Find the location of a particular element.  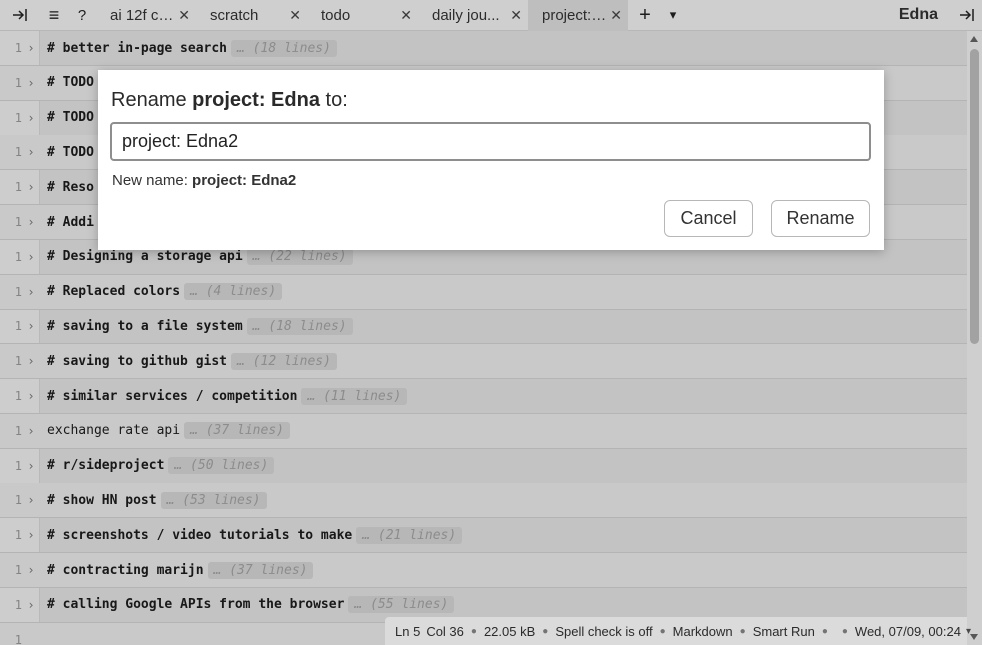

rename-button: Rename is located at coordinates (820, 218).